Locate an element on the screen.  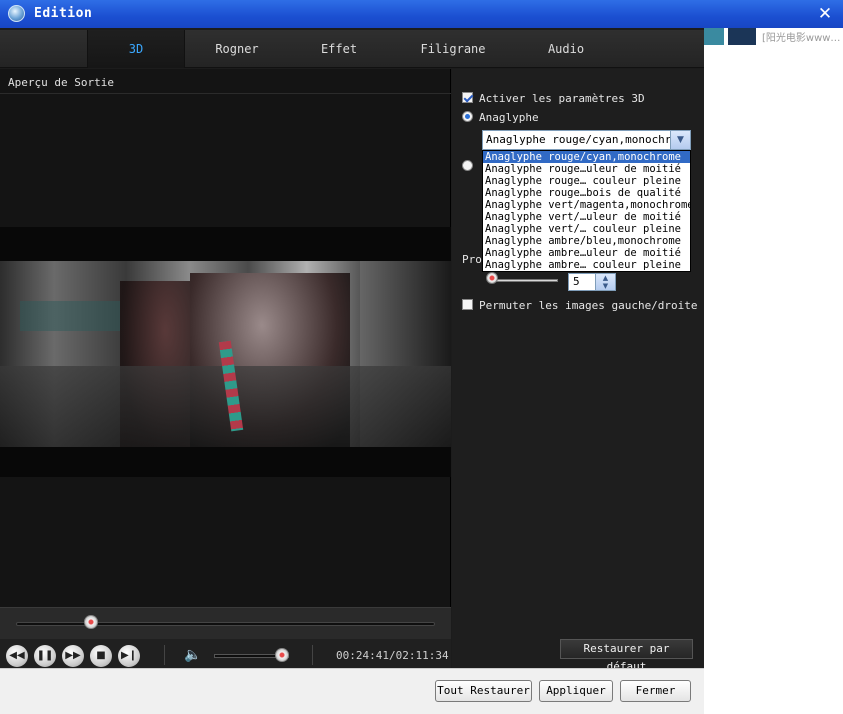
anaglyph-radio is located at coordinates (467, 116).